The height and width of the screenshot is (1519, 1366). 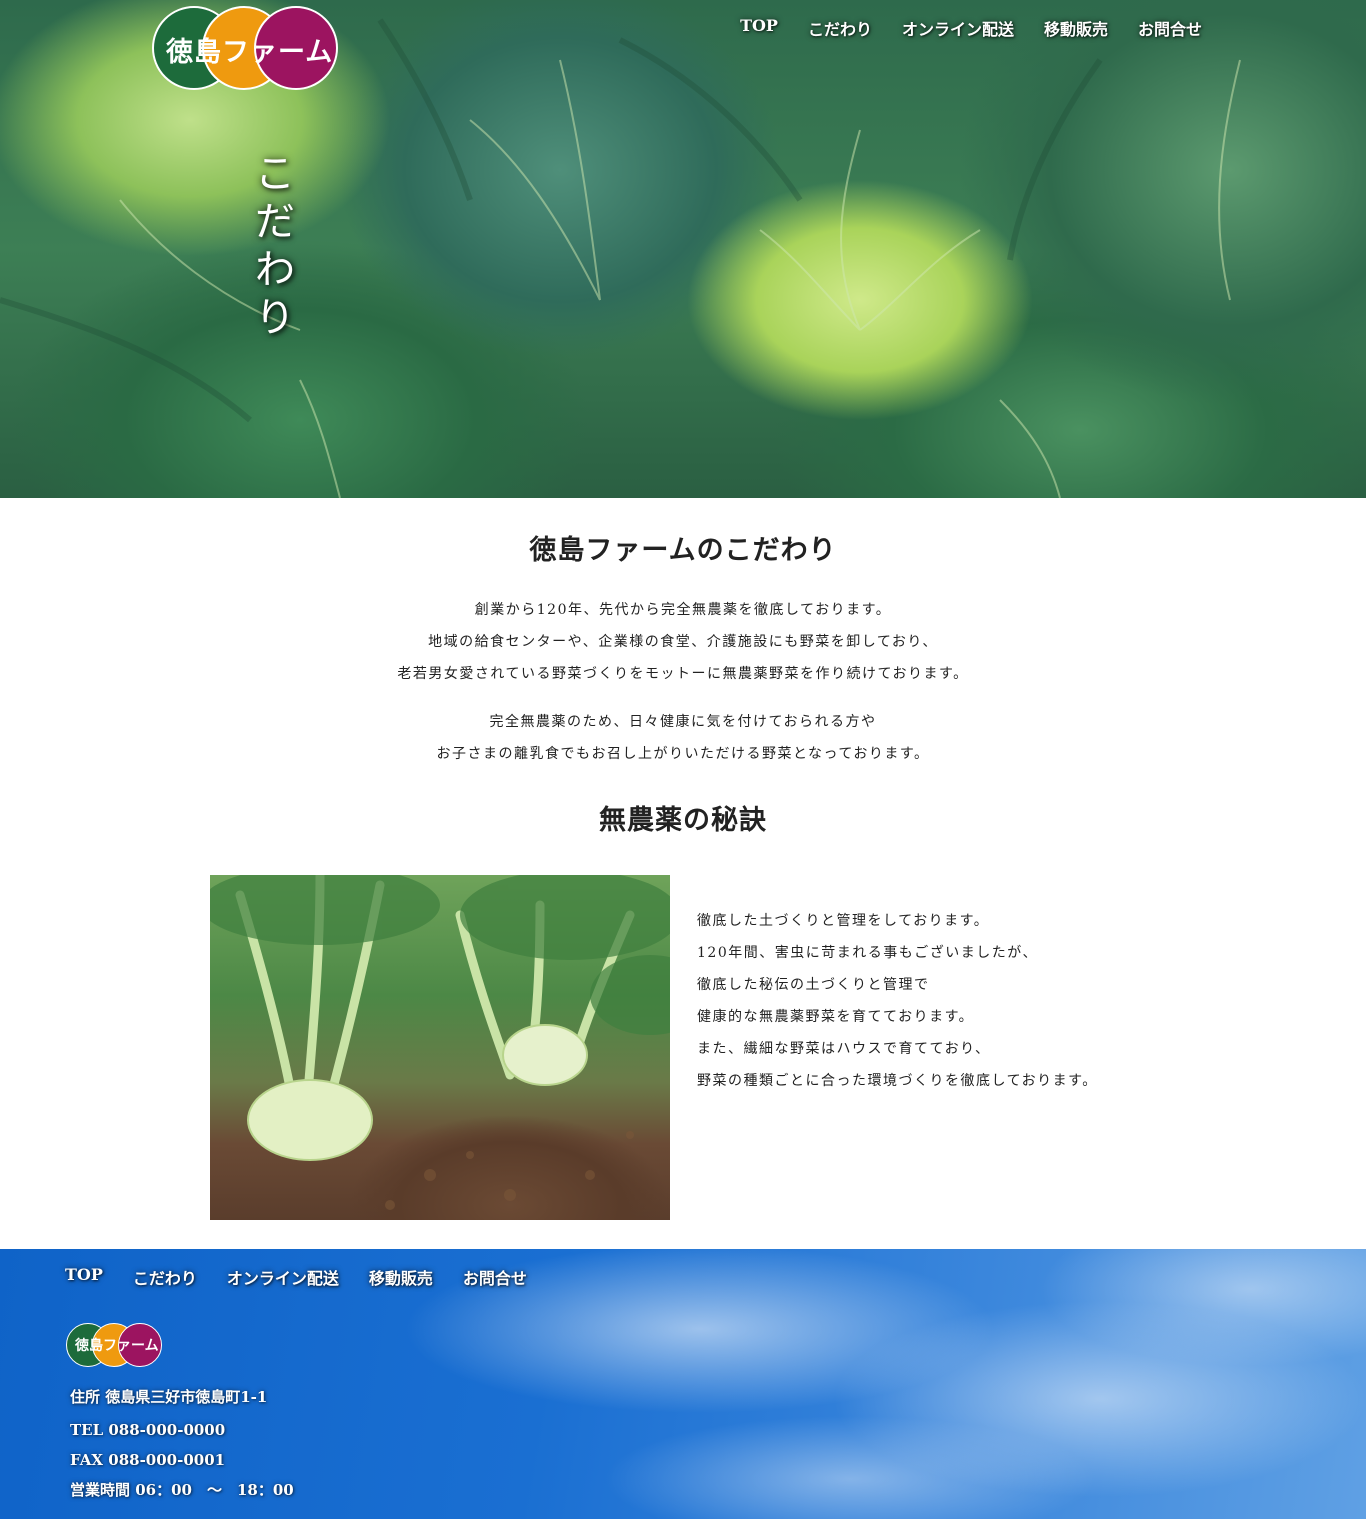 I want to click on site-logo: 徳島ファーム, so click(x=245, y=48).